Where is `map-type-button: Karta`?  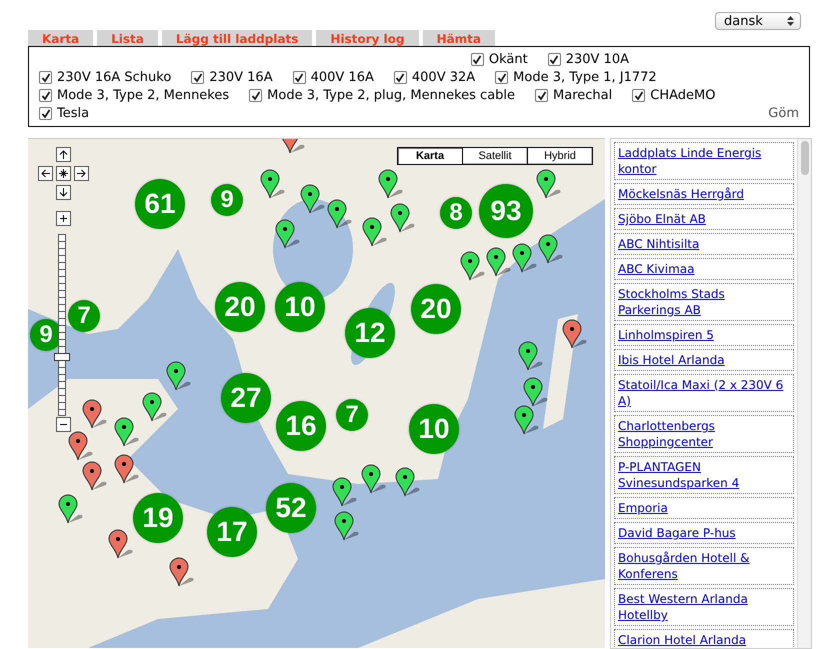
map-type-button: Karta is located at coordinates (430, 156).